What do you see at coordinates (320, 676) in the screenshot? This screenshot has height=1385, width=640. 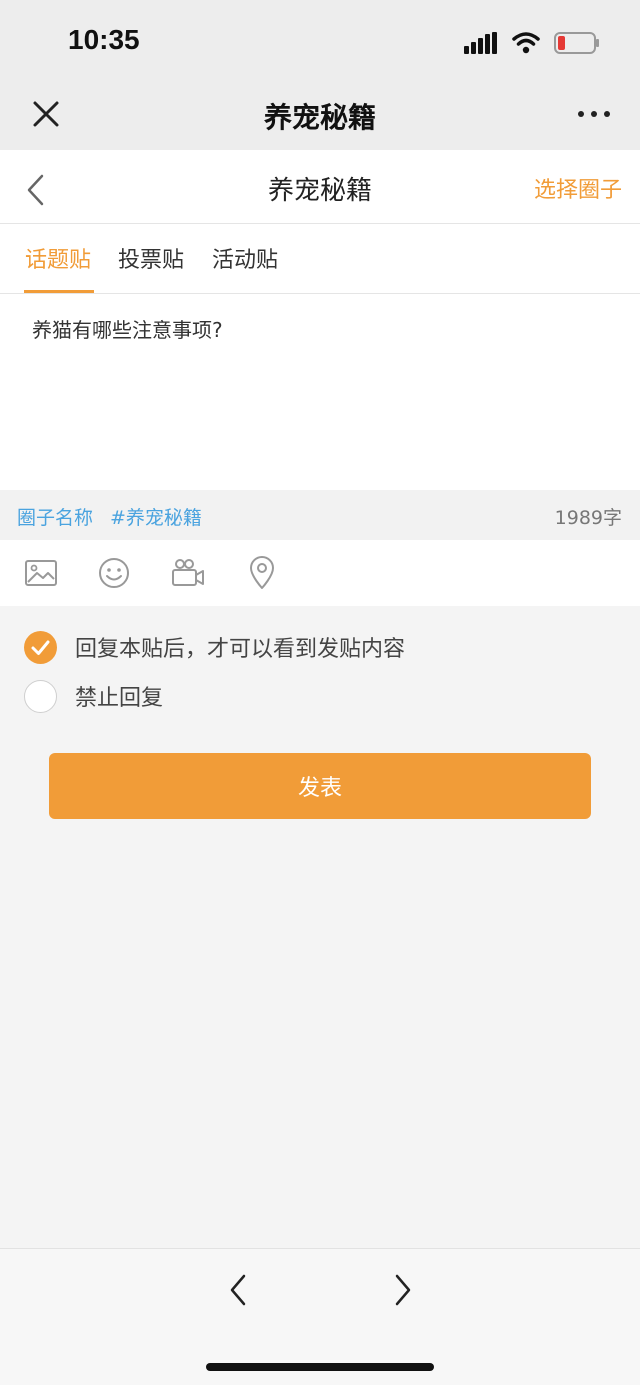 I see `post-options: 回复本贴后，才可以看到发贴内容 禁止回复` at bounding box center [320, 676].